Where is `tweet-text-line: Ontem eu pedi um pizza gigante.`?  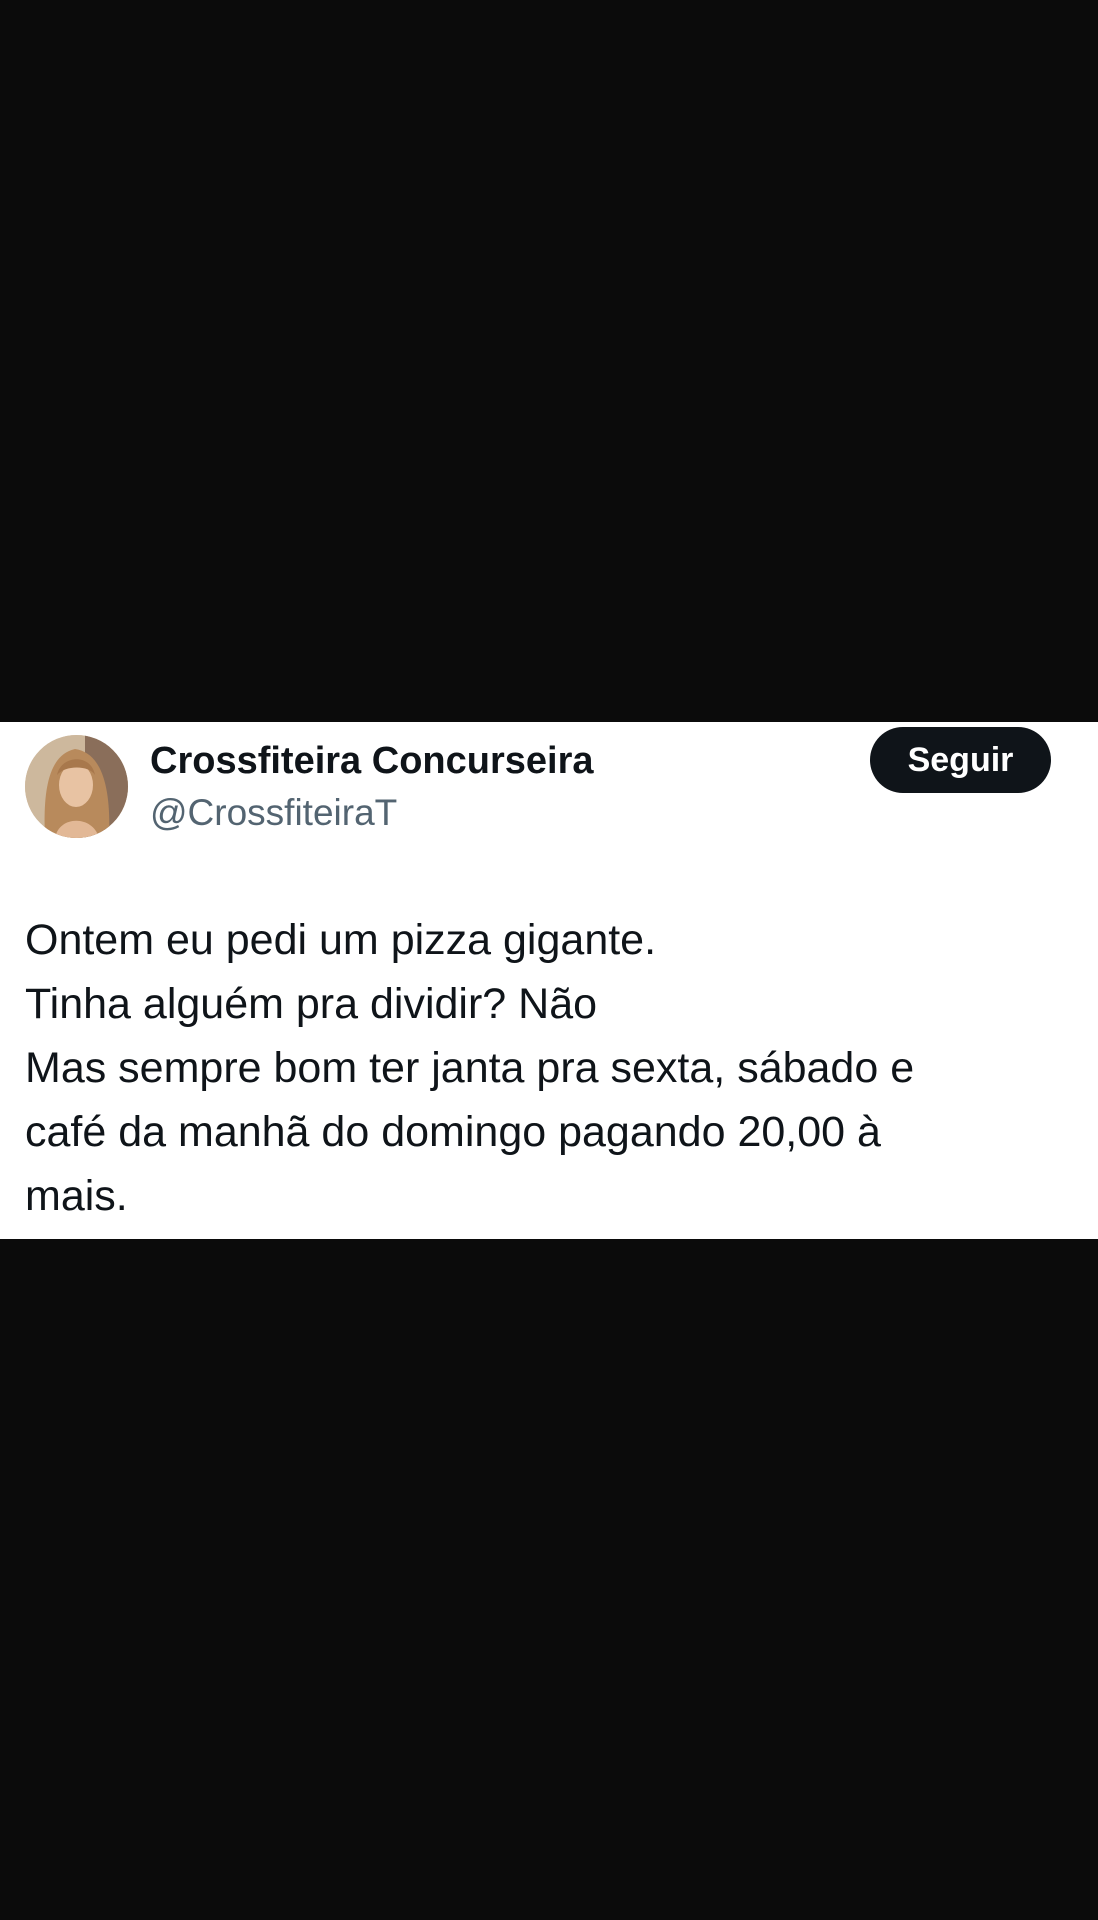
tweet-text-line: Ontem eu pedi um pizza gigante. is located at coordinates (341, 940).